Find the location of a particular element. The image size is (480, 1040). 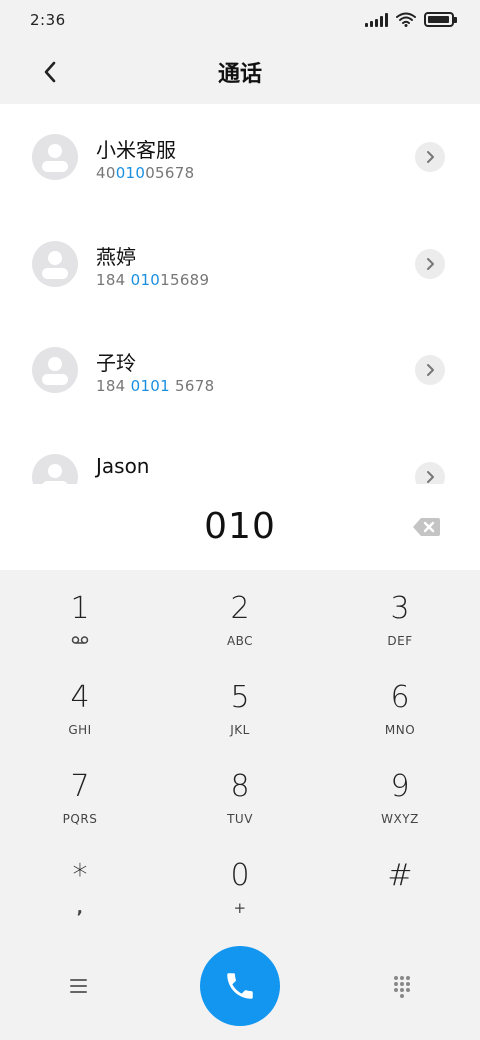

key-7: 7 PQRS is located at coordinates (80, 792).